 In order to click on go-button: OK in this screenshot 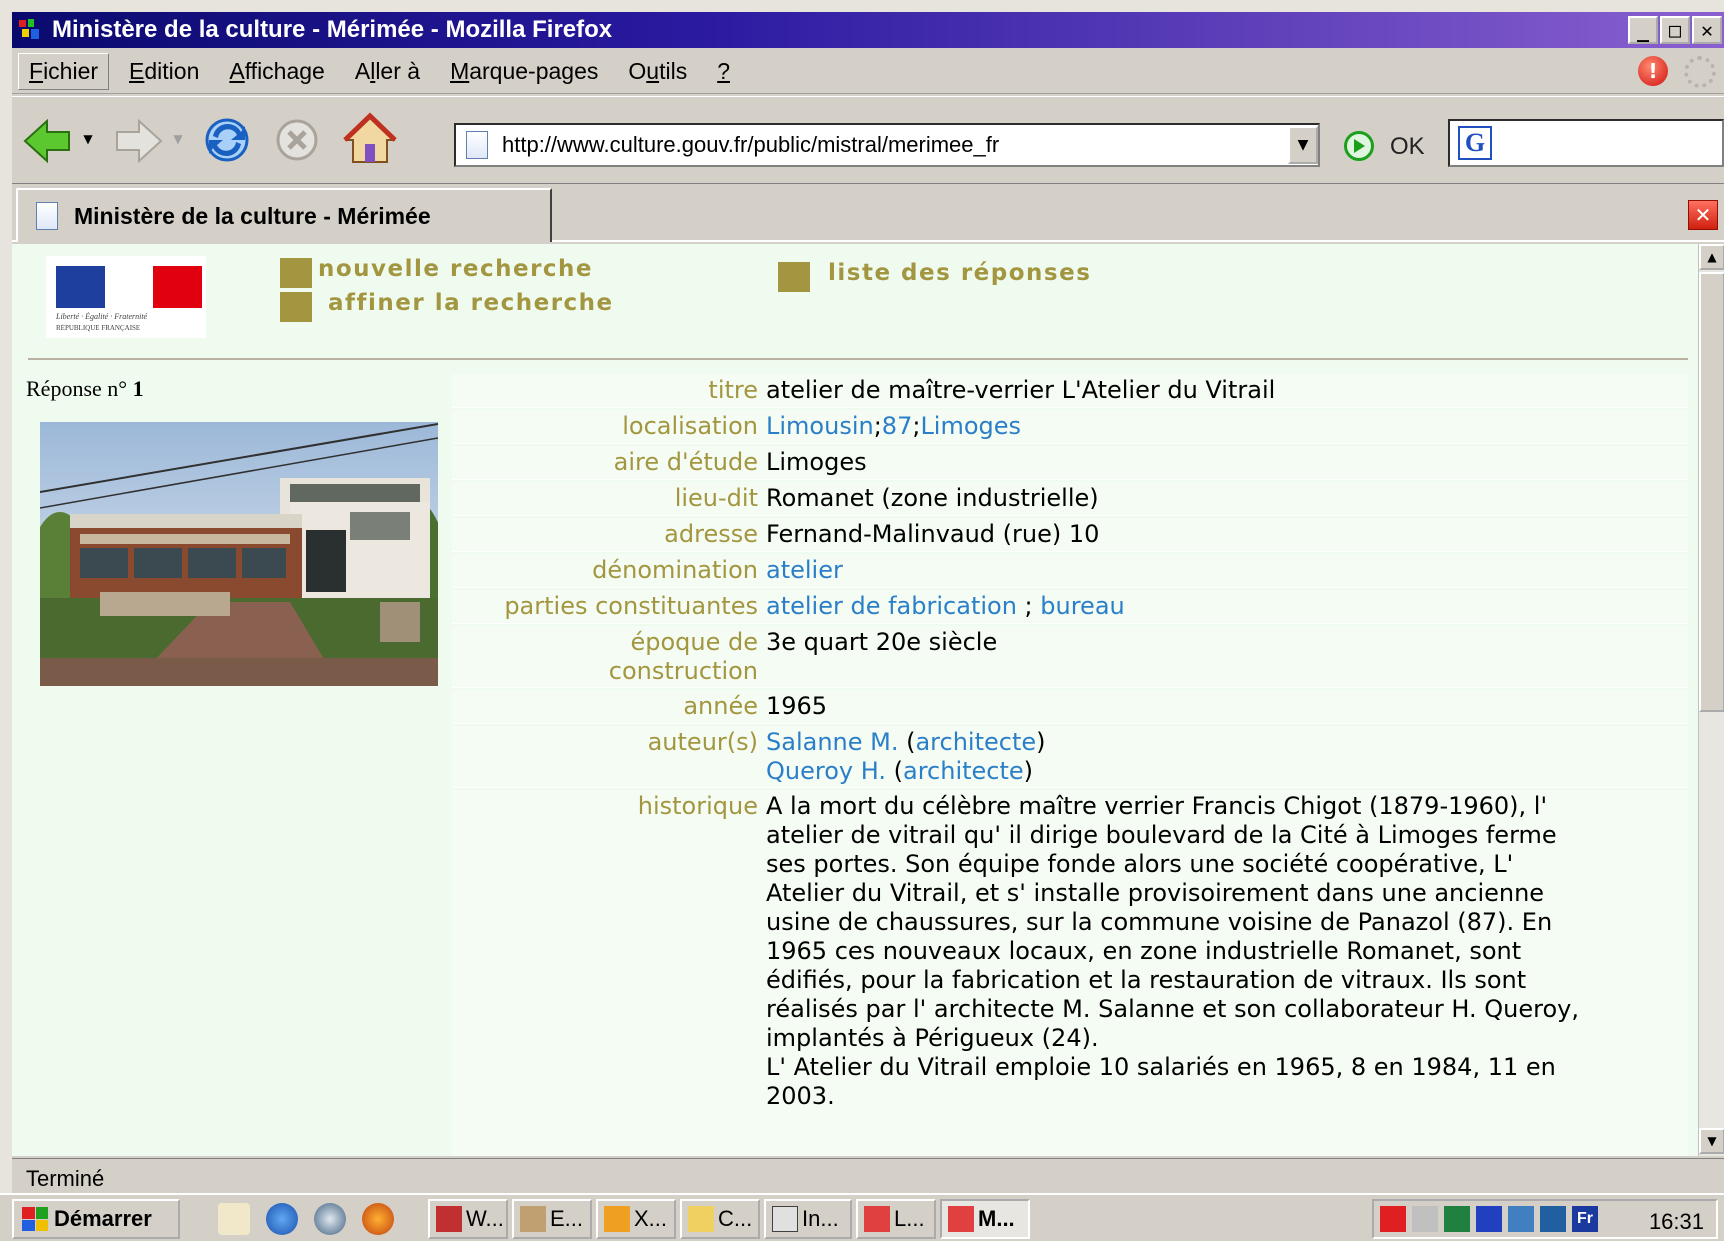, I will do `click(1407, 147)`.